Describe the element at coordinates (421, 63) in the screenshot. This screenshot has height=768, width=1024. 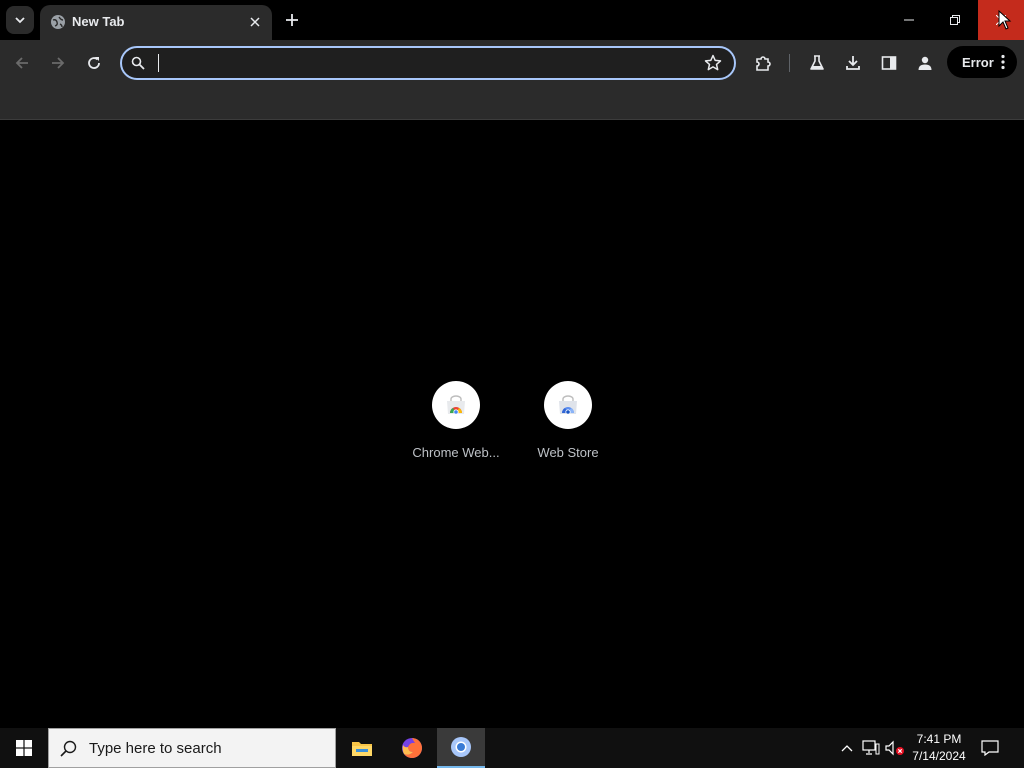
I see `address-input` at that location.